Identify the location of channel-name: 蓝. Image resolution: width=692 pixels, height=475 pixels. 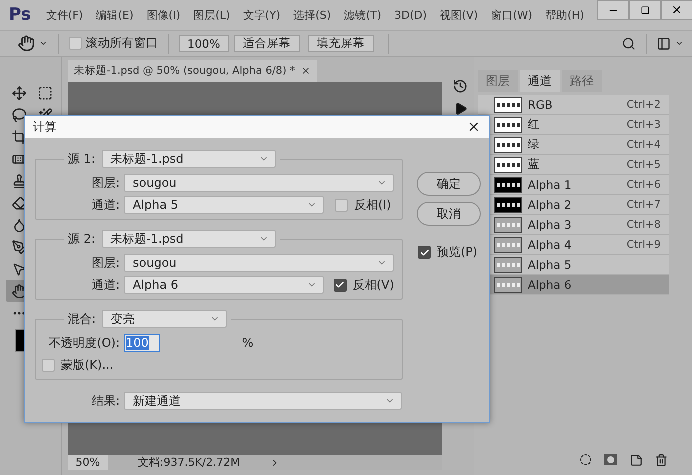
(534, 164).